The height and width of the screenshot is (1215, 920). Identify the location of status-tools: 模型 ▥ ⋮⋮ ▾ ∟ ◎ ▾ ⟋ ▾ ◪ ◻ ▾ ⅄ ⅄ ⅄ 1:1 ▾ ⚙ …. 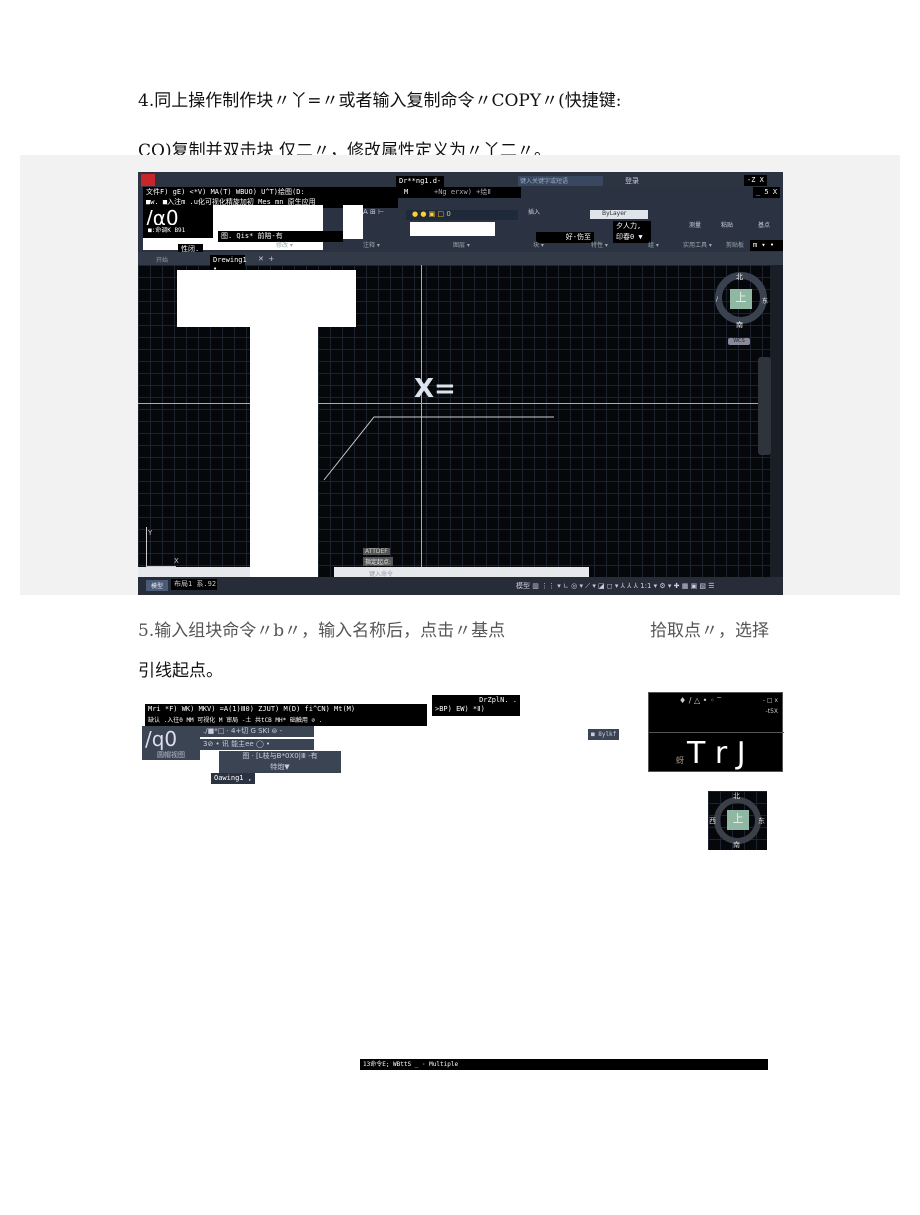
(615, 586).